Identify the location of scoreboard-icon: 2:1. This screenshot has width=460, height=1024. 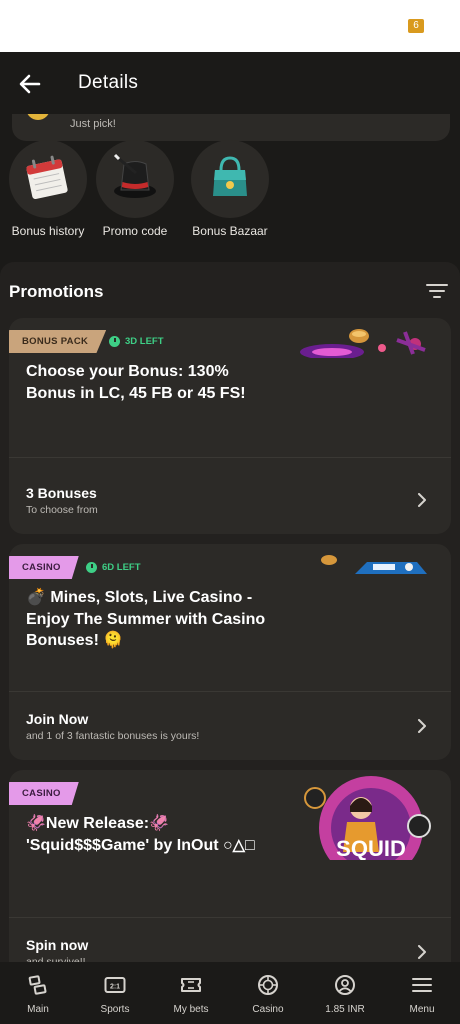
(115, 985).